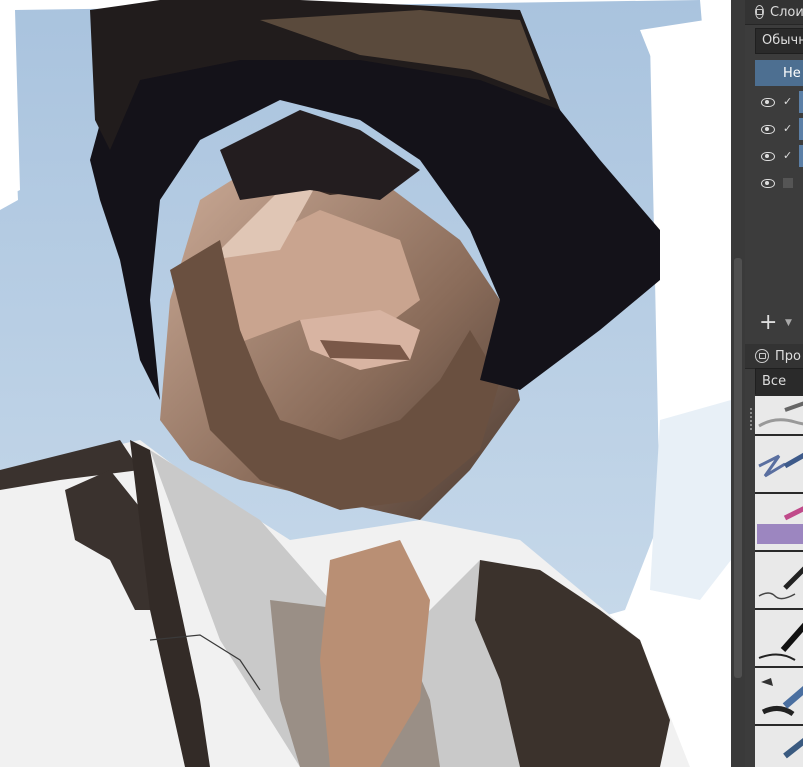  I want to click on active-layer-row: Не, so click(779, 73).